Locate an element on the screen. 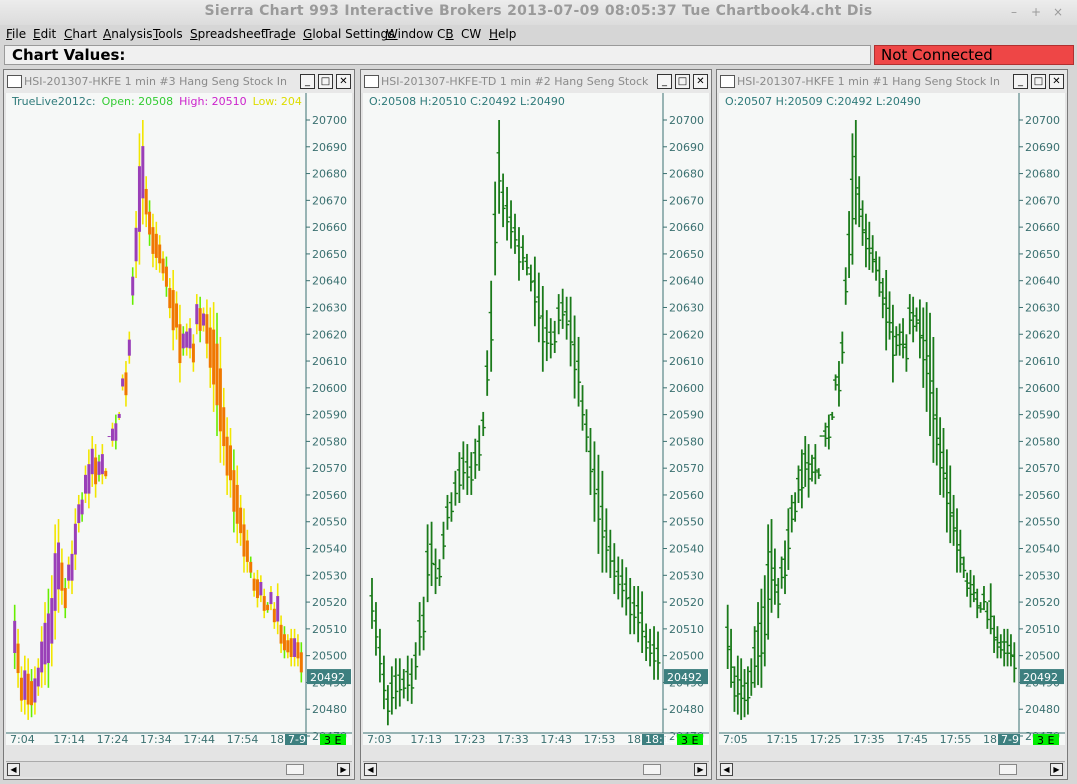 Image resolution: width=1077 pixels, height=784 pixels. minimize-button: – is located at coordinates (1014, 12).